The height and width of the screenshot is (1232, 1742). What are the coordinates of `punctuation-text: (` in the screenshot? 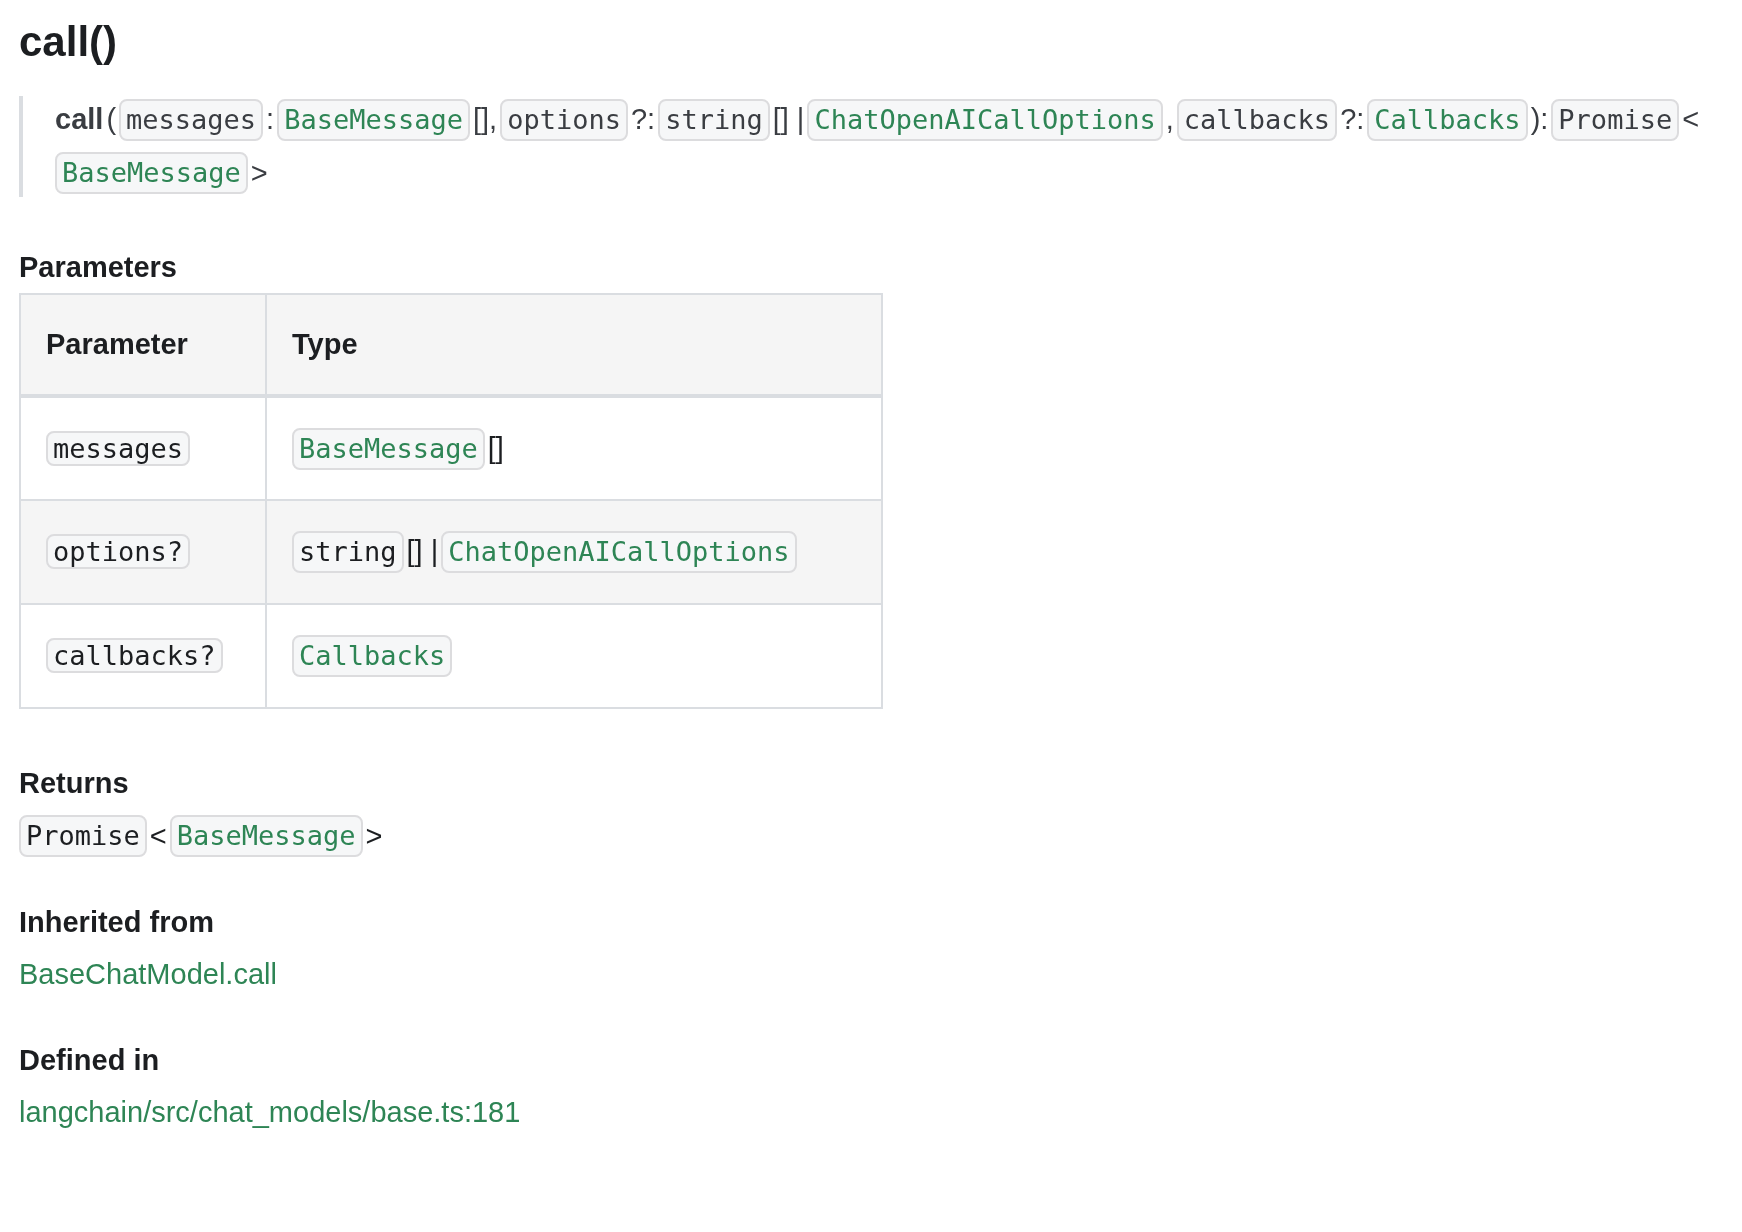 It's located at (111, 119).